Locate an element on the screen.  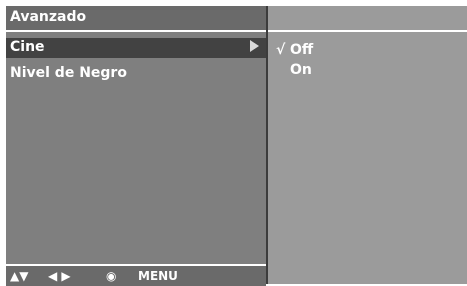
left-right-arrows-icon: ◀ ▶ is located at coordinates (59, 276).